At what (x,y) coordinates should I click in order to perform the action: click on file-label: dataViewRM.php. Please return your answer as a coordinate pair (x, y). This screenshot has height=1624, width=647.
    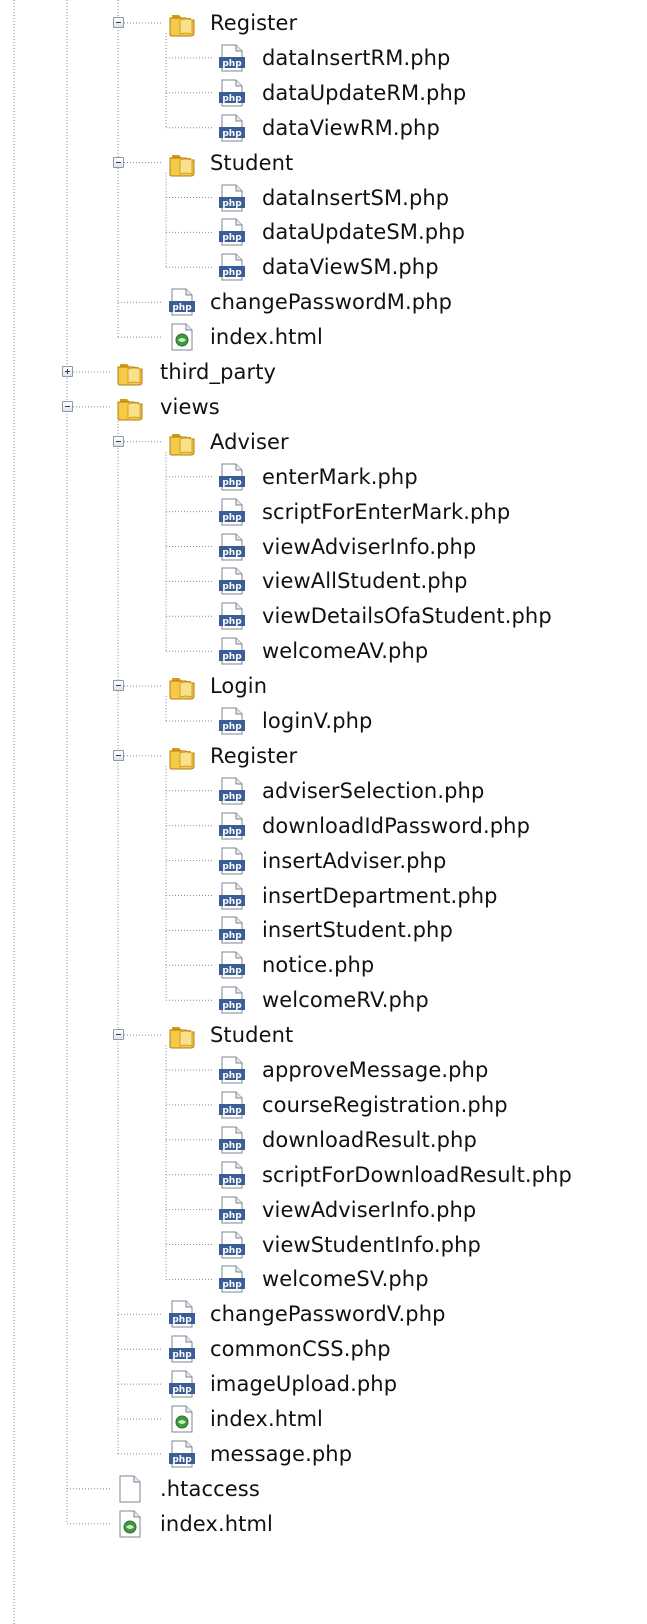
    Looking at the image, I should click on (351, 127).